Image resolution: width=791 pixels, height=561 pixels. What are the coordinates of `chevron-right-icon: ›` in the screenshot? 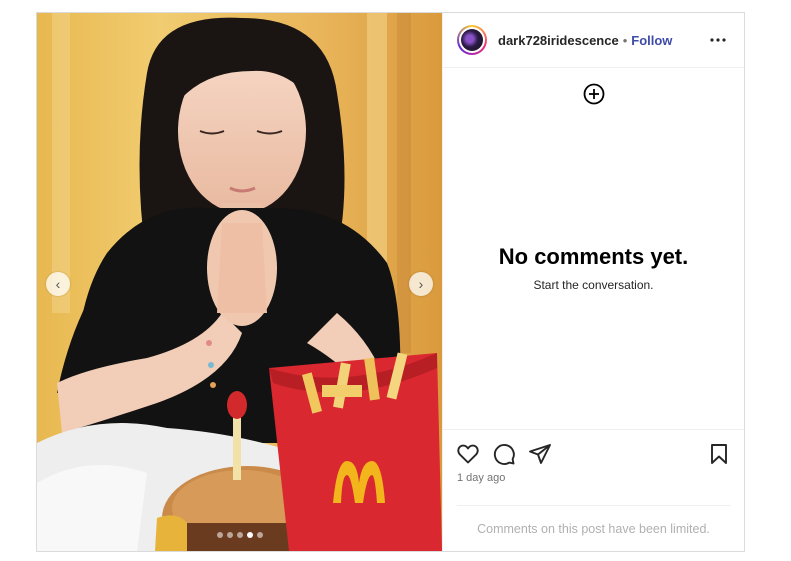 It's located at (421, 284).